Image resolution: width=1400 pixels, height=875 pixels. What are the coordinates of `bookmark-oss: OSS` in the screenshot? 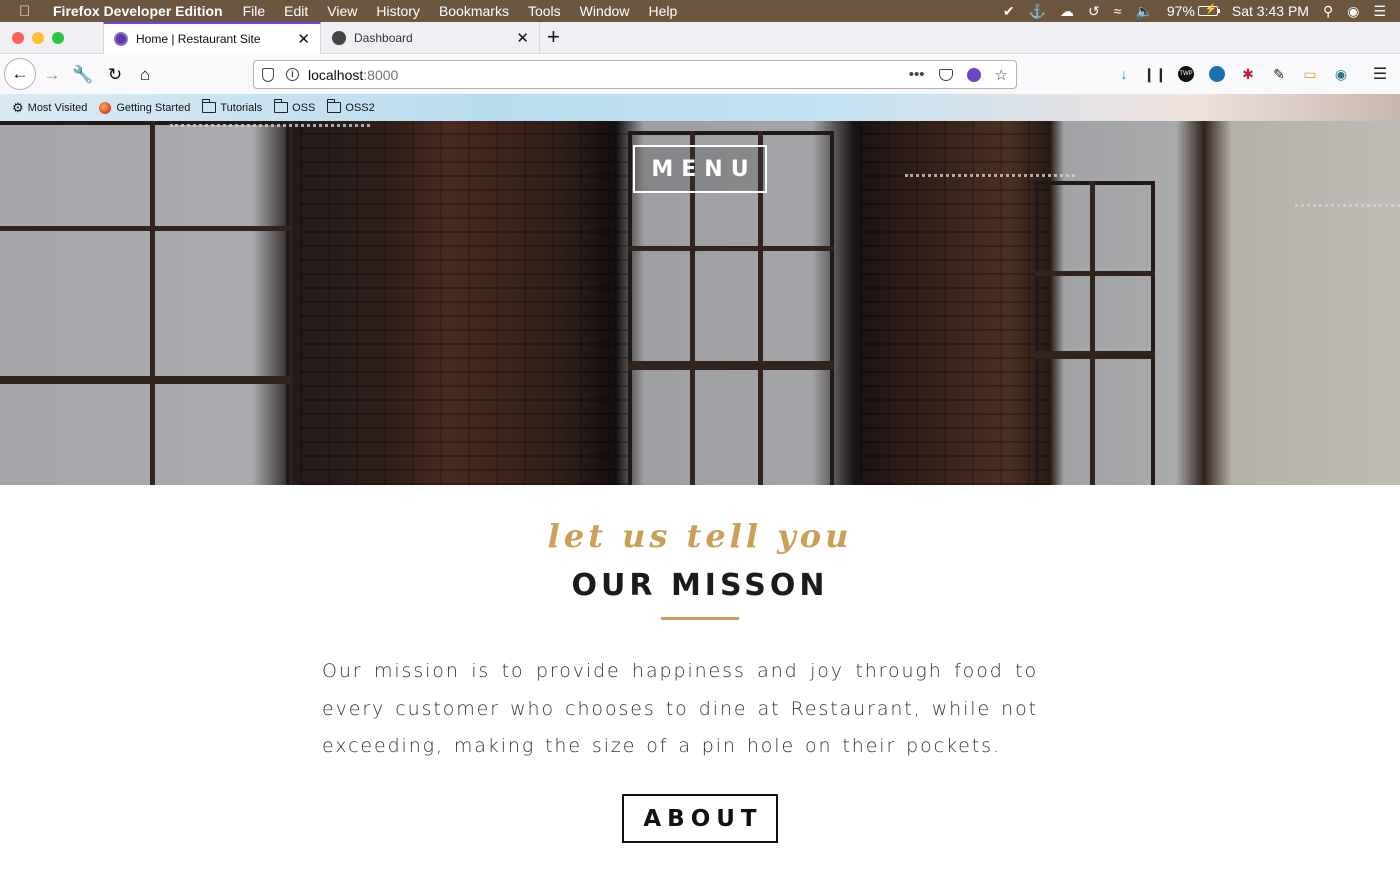 It's located at (295, 106).